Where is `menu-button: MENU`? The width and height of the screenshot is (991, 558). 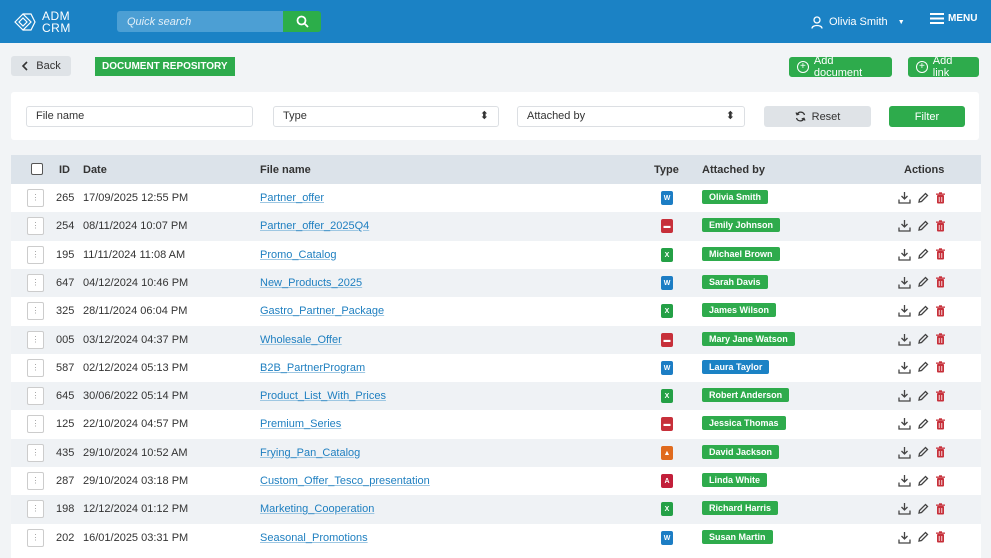
menu-button: MENU is located at coordinates (953, 18).